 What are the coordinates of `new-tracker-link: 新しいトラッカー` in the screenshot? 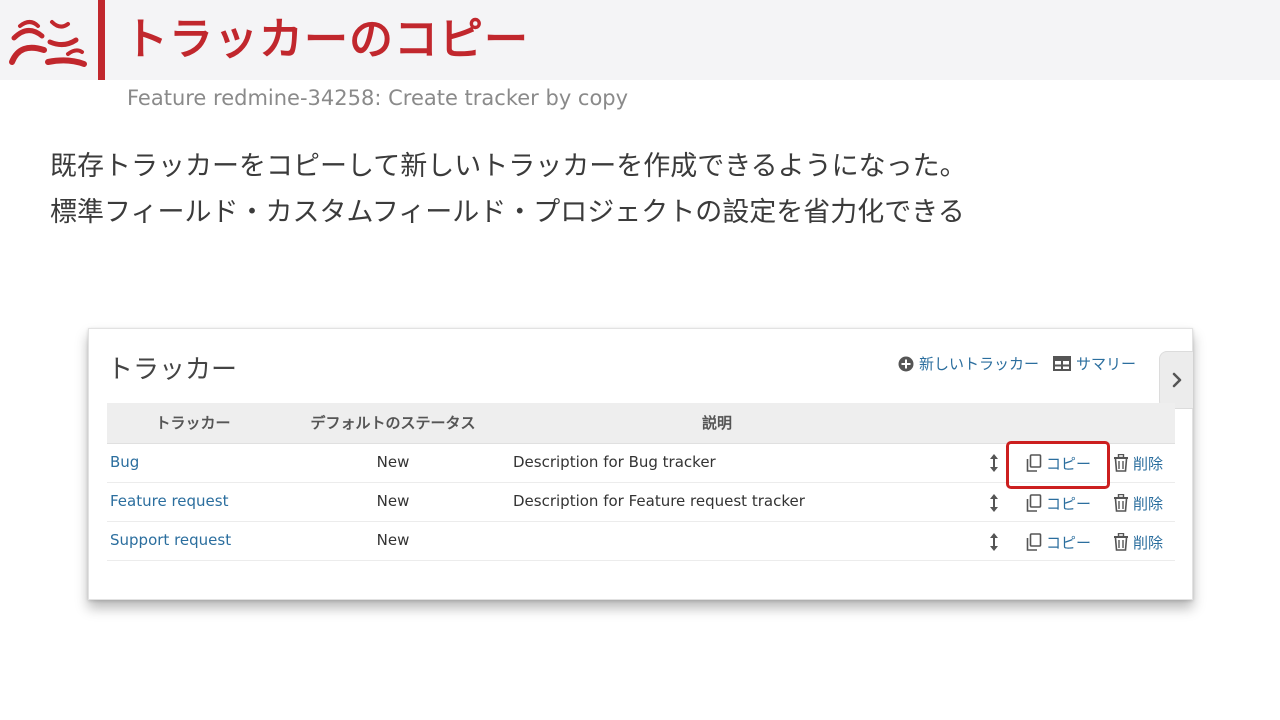 It's located at (968, 363).